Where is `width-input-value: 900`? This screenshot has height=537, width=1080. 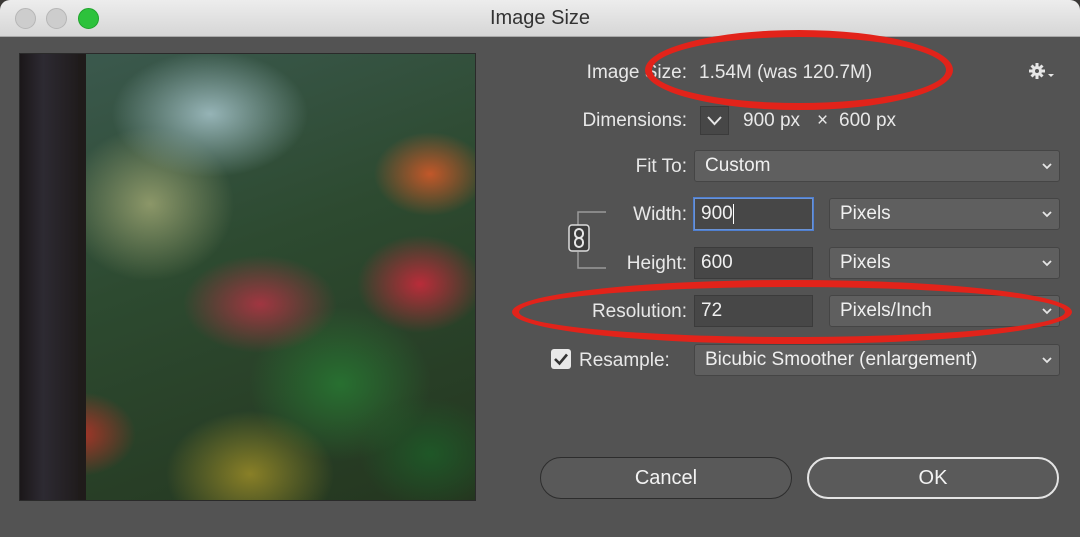
width-input-value: 900 is located at coordinates (717, 213).